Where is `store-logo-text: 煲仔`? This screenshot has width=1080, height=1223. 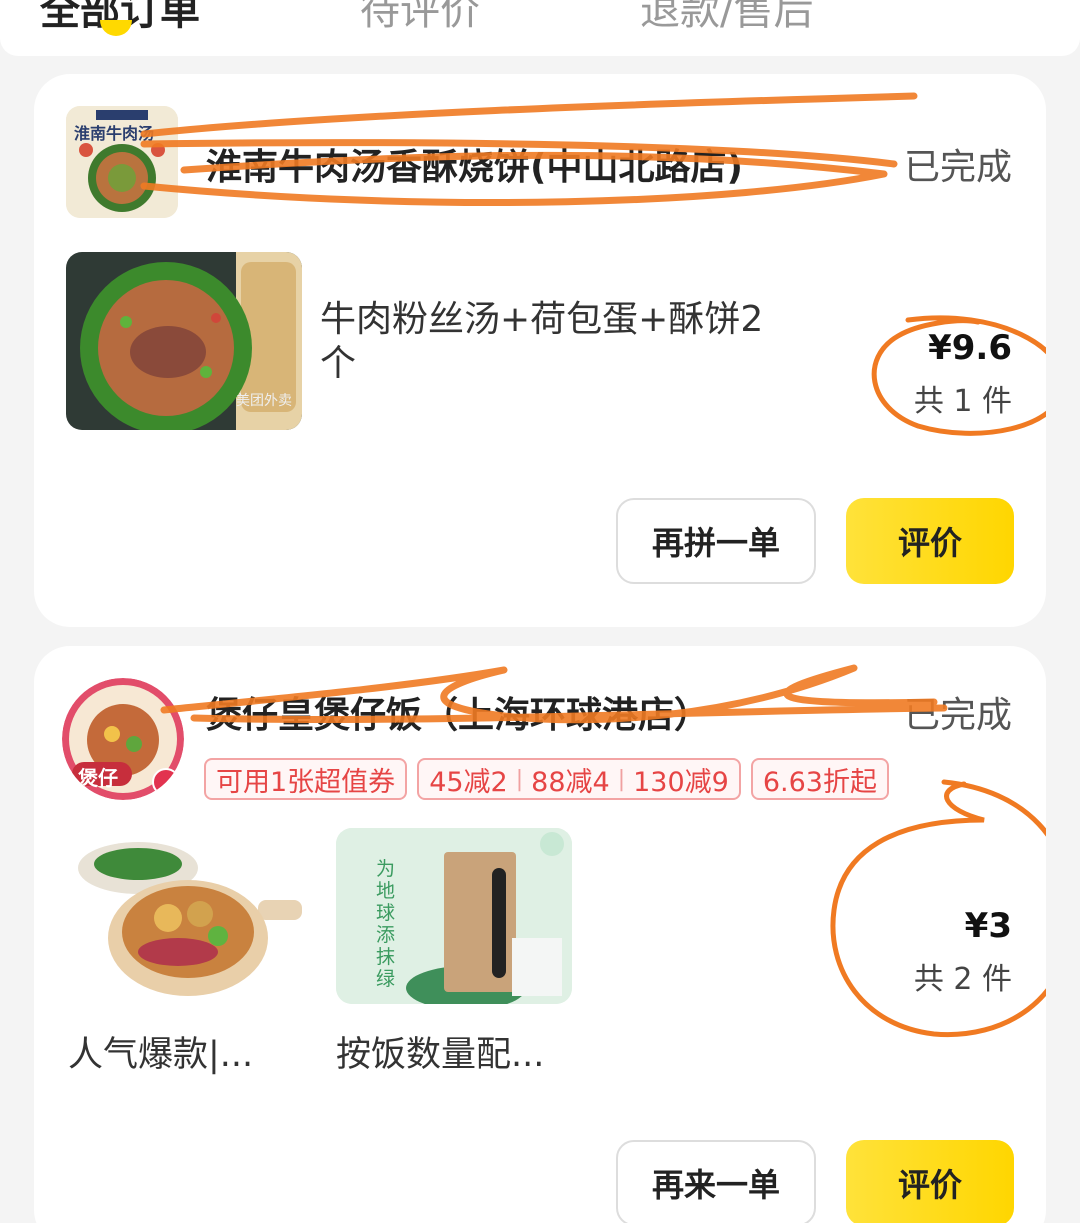 store-logo-text: 煲仔 is located at coordinates (98, 778).